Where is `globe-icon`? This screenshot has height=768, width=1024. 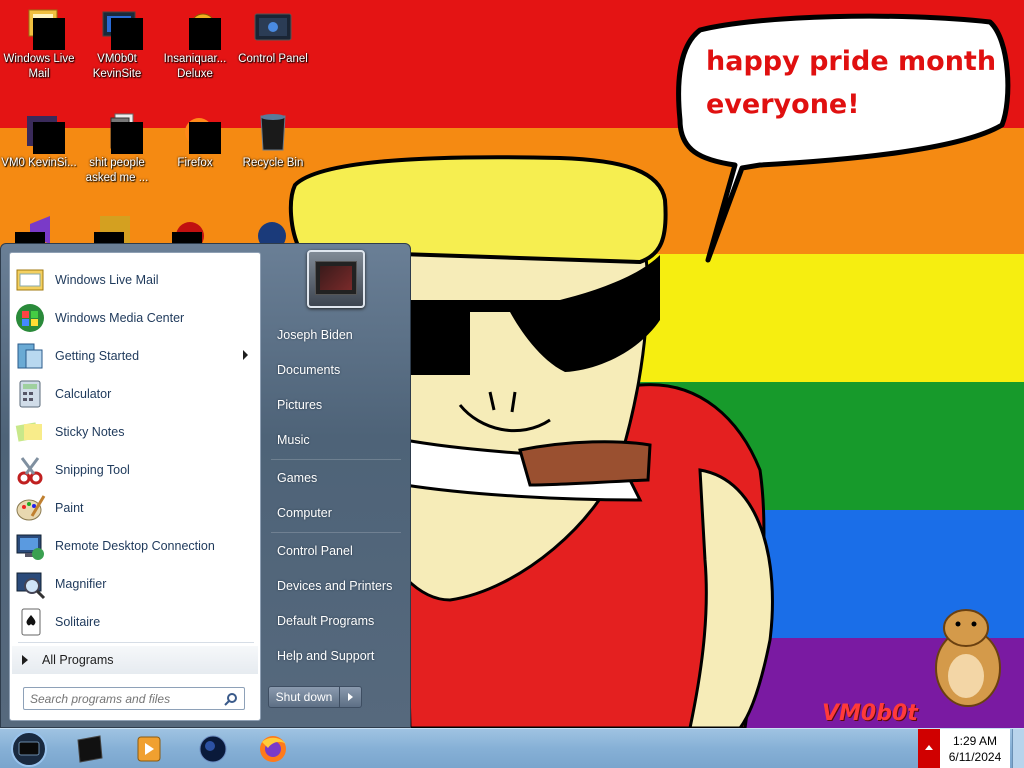
globe-icon is located at coordinates (213, 749).